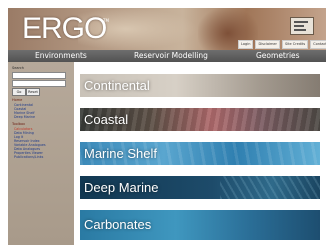  Describe the element at coordinates (64, 29) in the screenshot. I see `ergo-logo: ERGO` at that location.